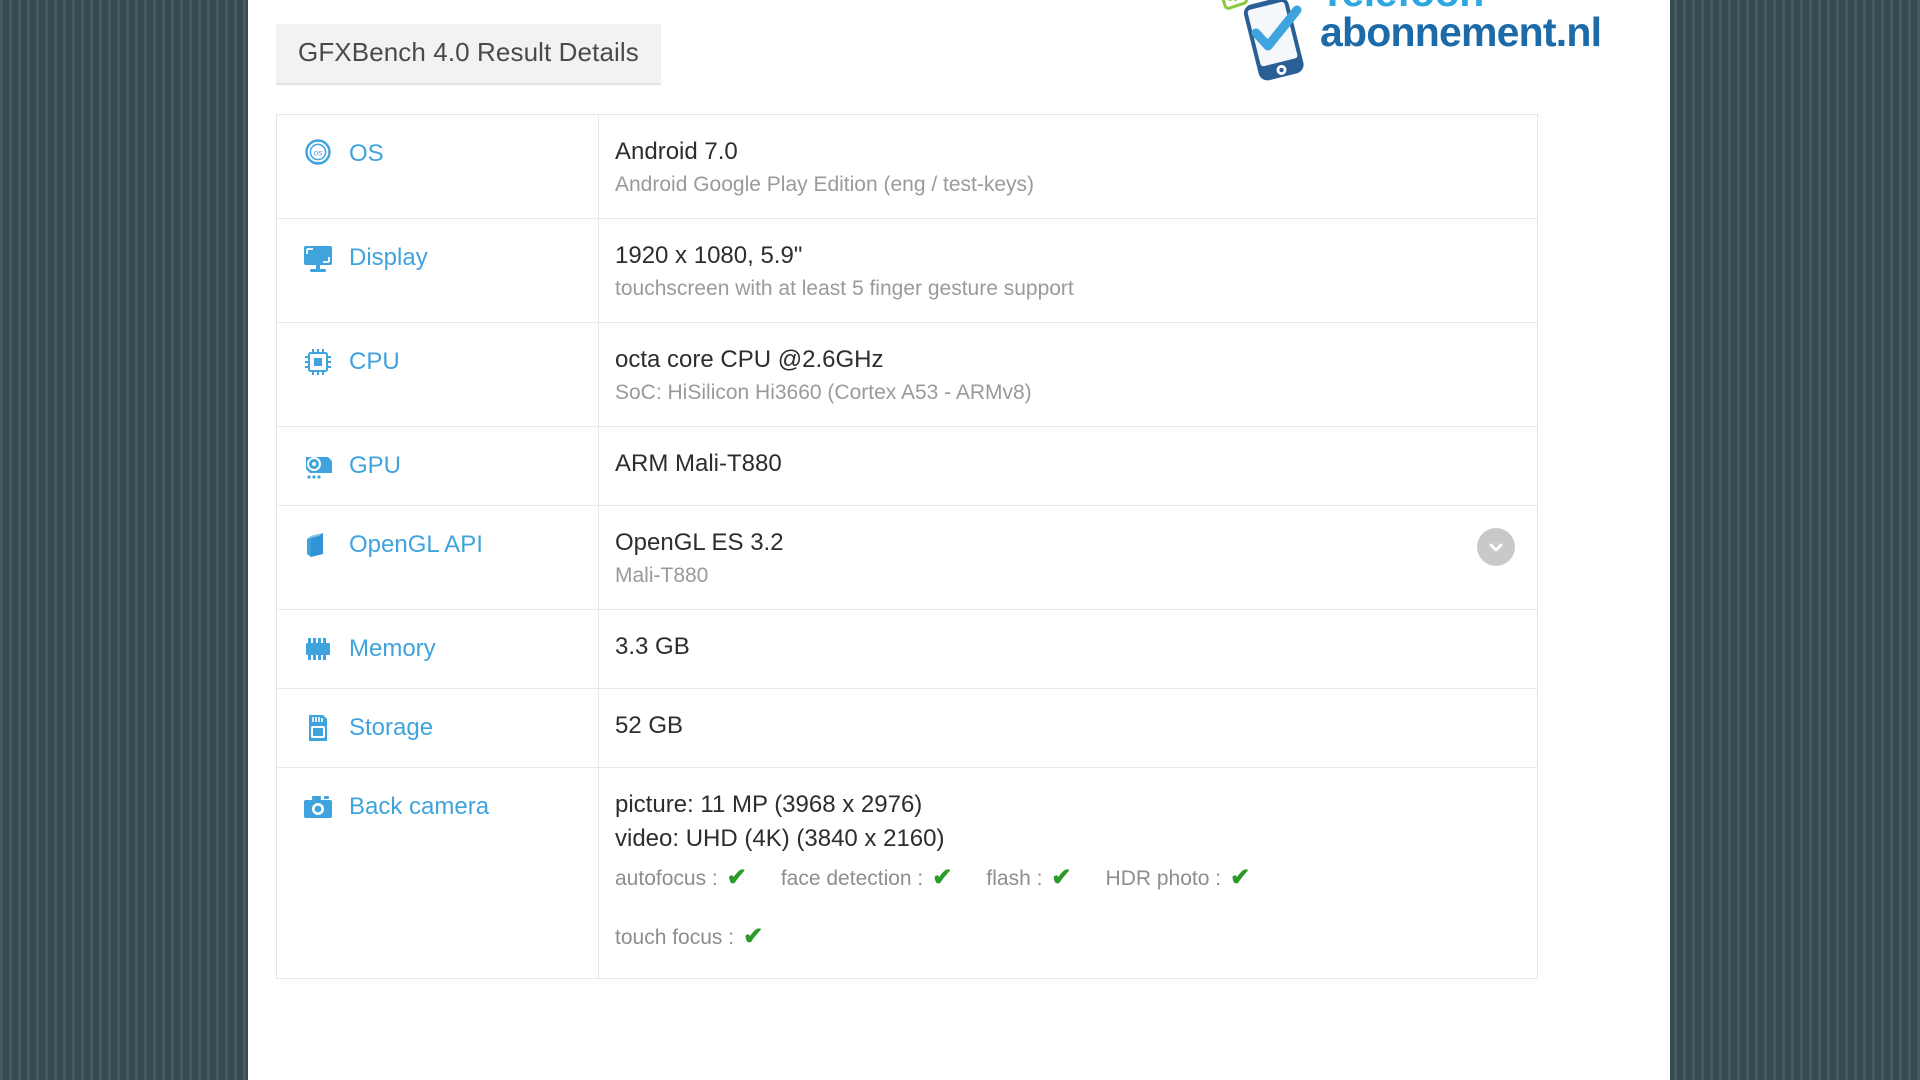 The height and width of the screenshot is (1080, 1920). I want to click on spec-label: GPU, so click(375, 465).